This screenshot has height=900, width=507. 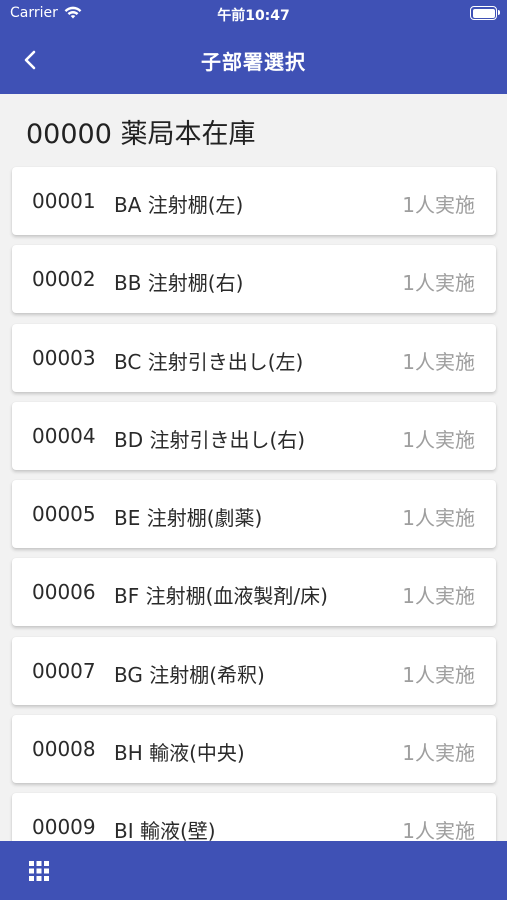 I want to click on nav-bar: 子部署選択, so click(x=253, y=61).